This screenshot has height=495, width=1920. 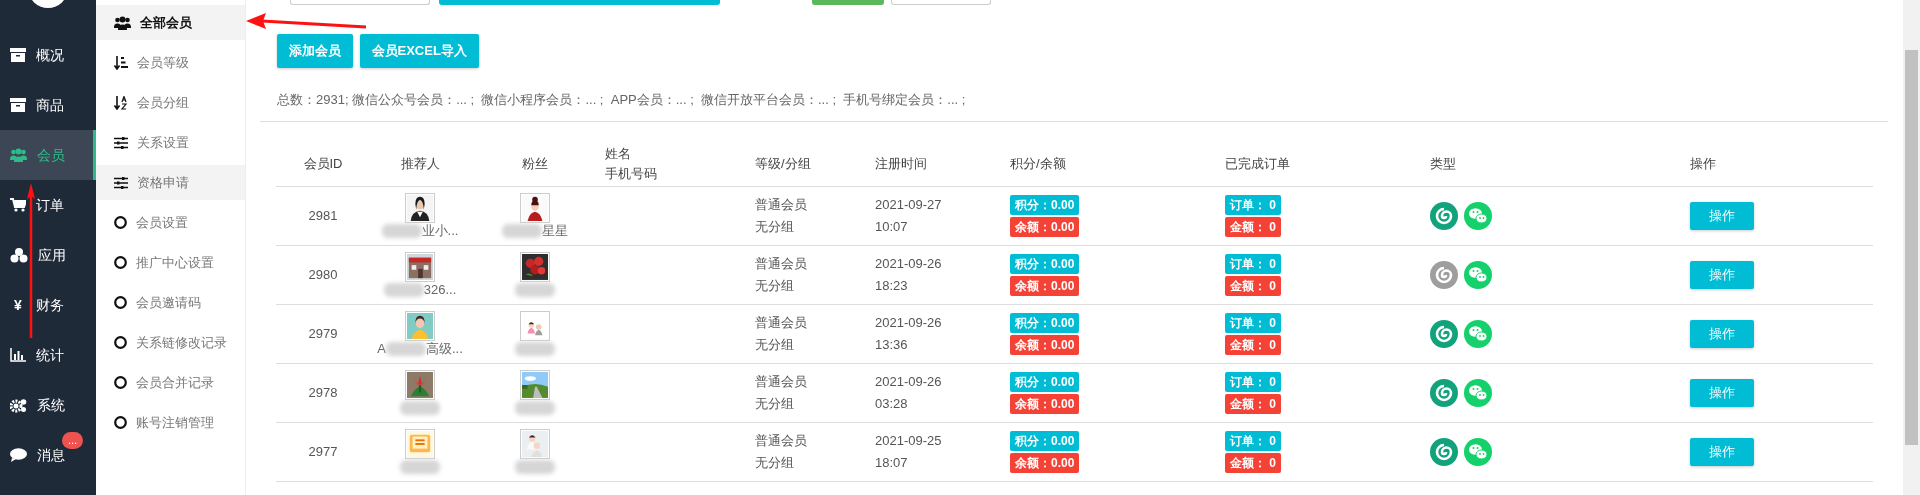 What do you see at coordinates (48, 355) in the screenshot?
I see `nav-item: 统计` at bounding box center [48, 355].